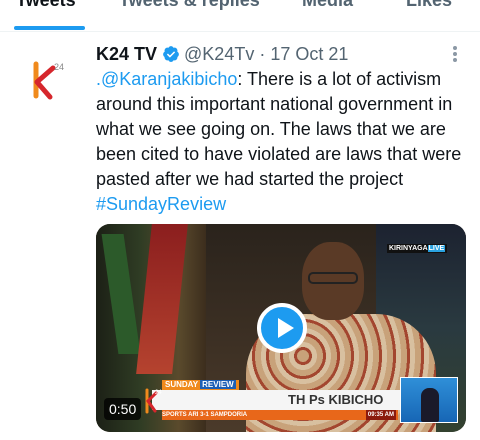 This screenshot has height=440, width=480. What do you see at coordinates (169, 79) in the screenshot?
I see `mention-link: @Karanjakibicho` at bounding box center [169, 79].